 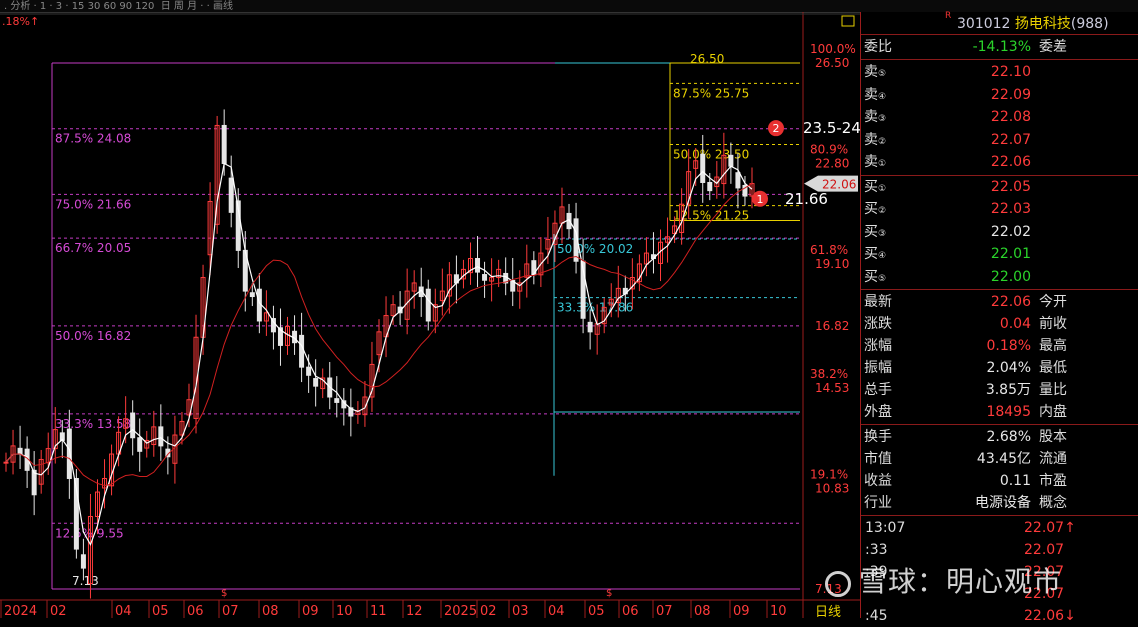 I want to click on weibi-row: 委比 -14.13% 委差, so click(x=999, y=47).